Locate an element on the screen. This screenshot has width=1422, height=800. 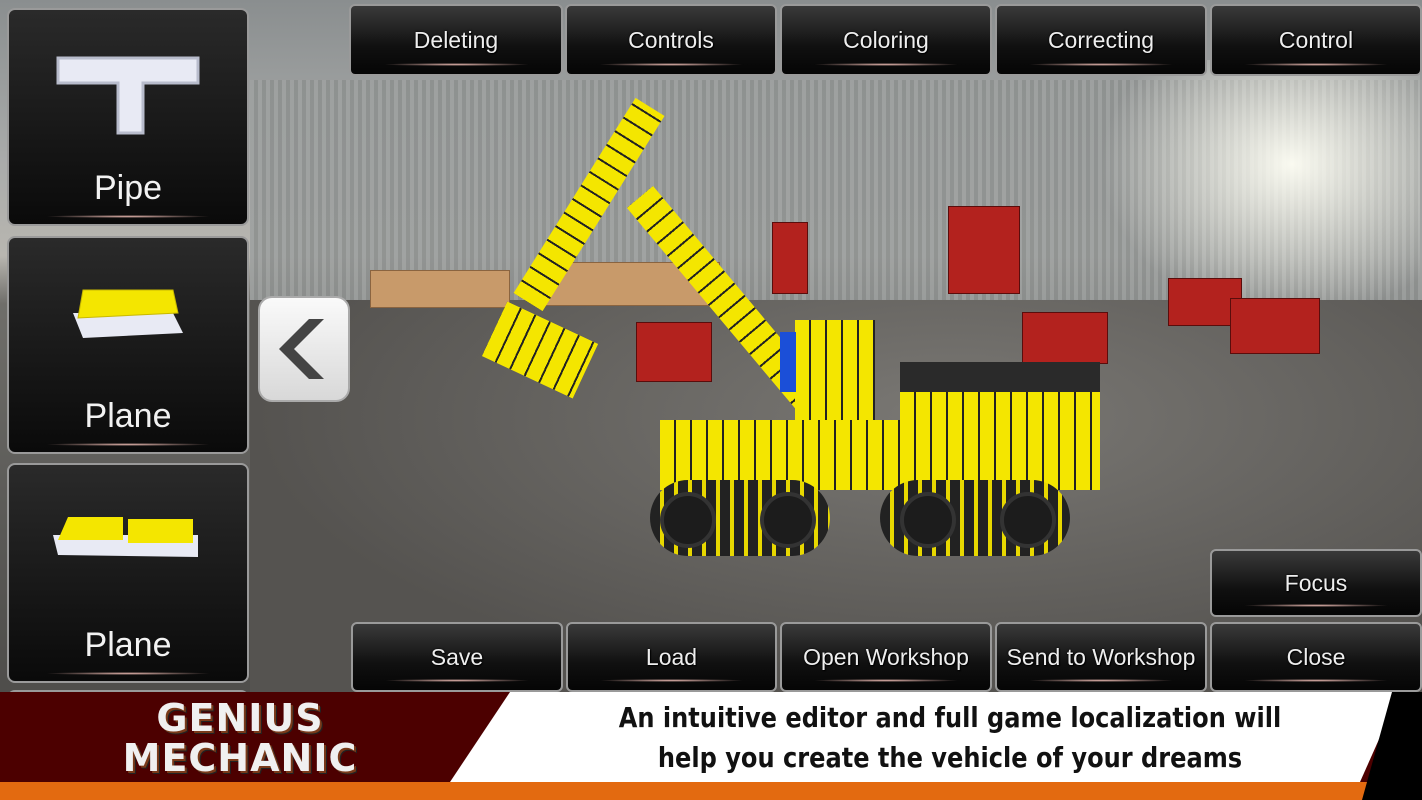
focus-button: Focus is located at coordinates (1316, 583).